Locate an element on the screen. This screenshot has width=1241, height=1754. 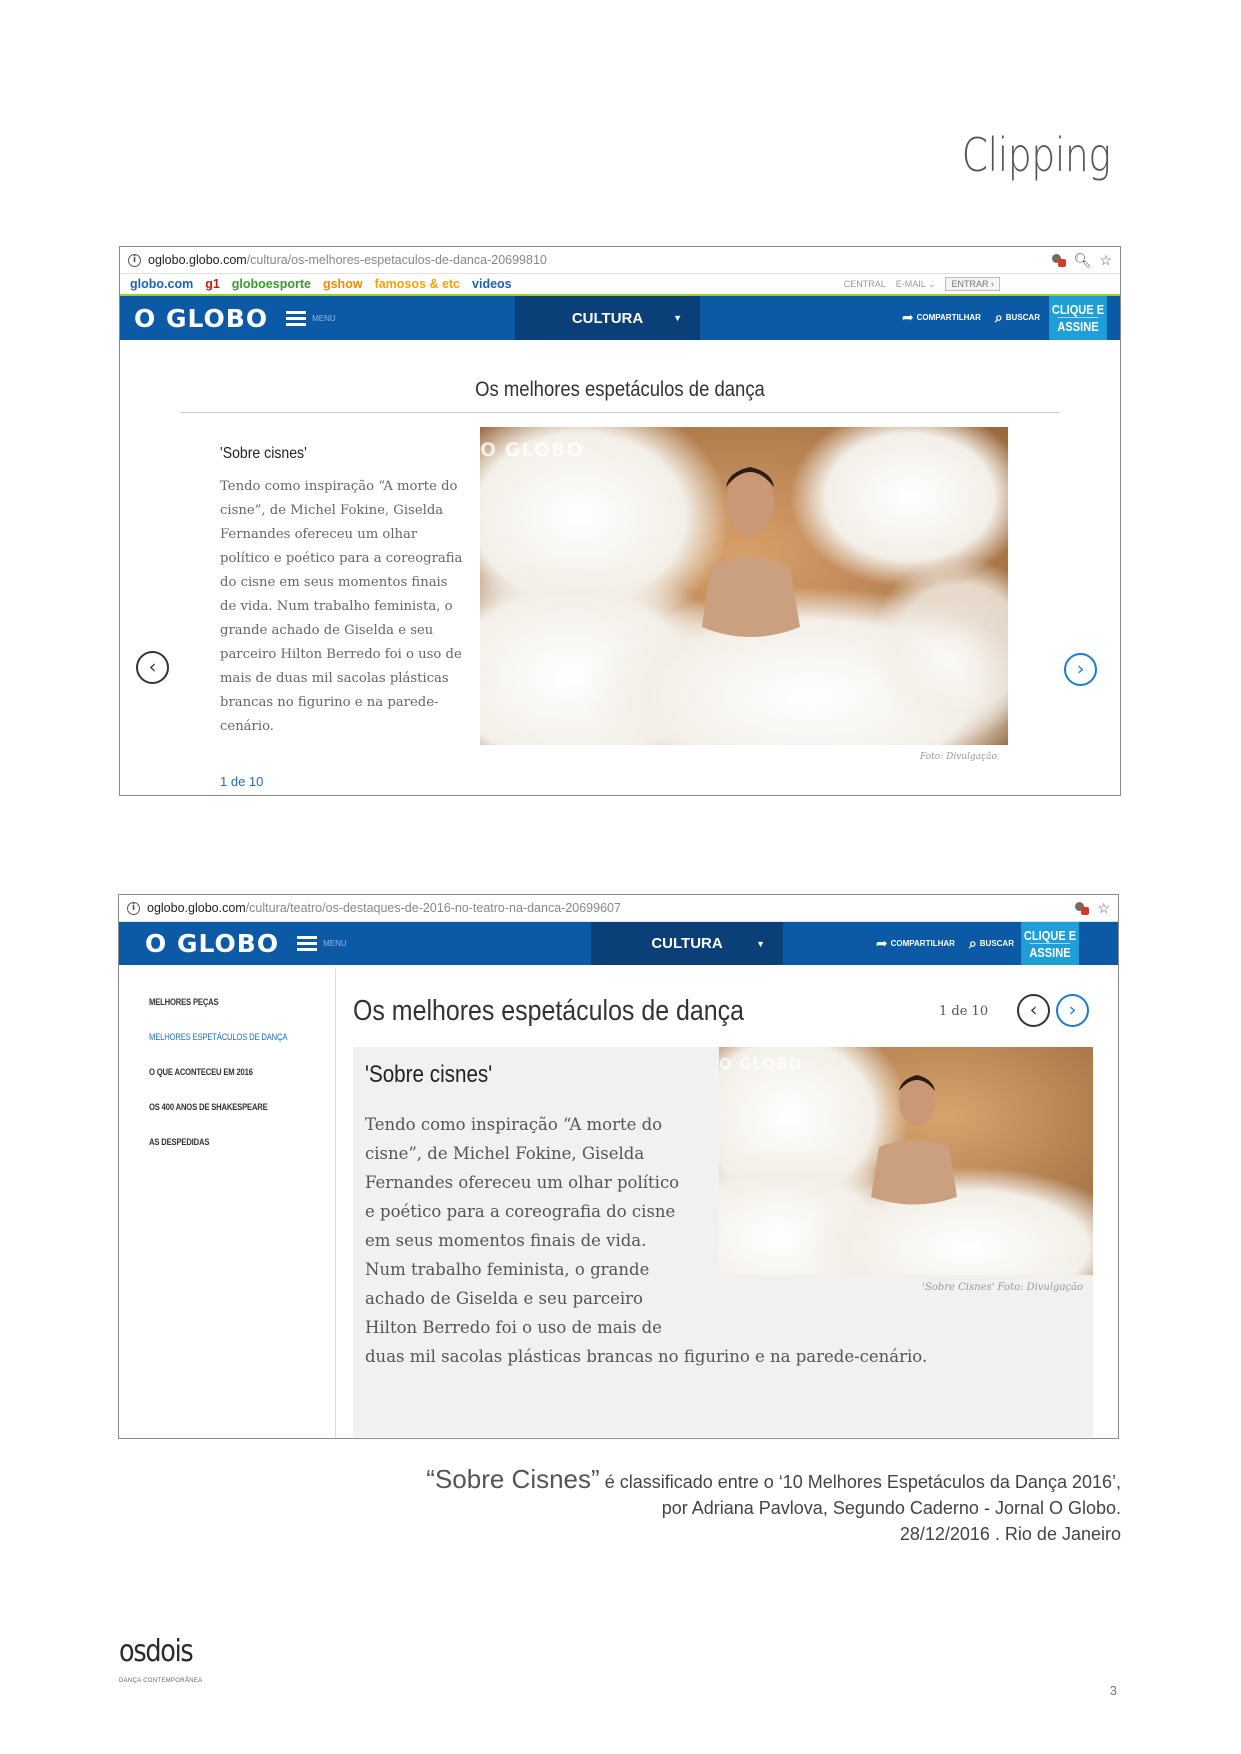
entrar-button: ENTRAR › is located at coordinates (972, 284).